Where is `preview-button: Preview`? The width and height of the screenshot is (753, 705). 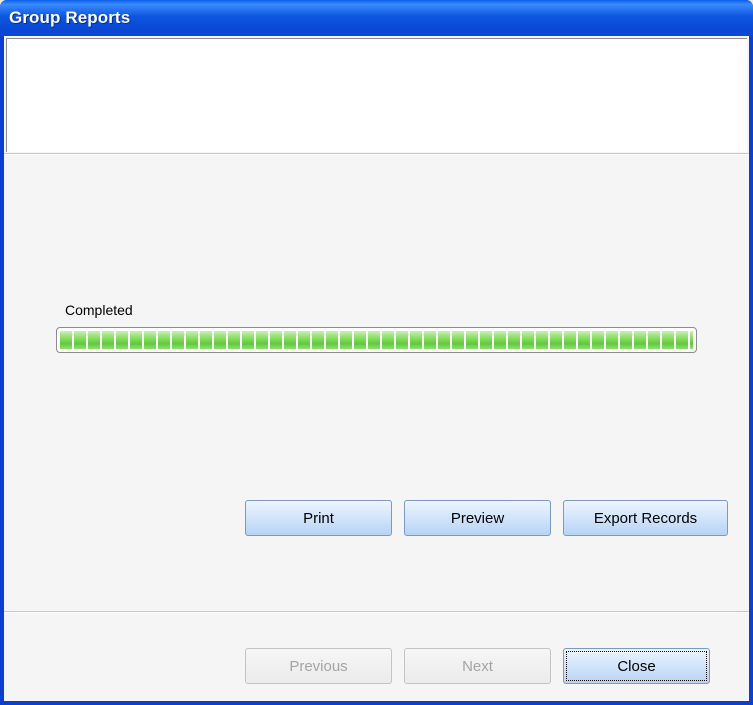
preview-button: Preview is located at coordinates (477, 518).